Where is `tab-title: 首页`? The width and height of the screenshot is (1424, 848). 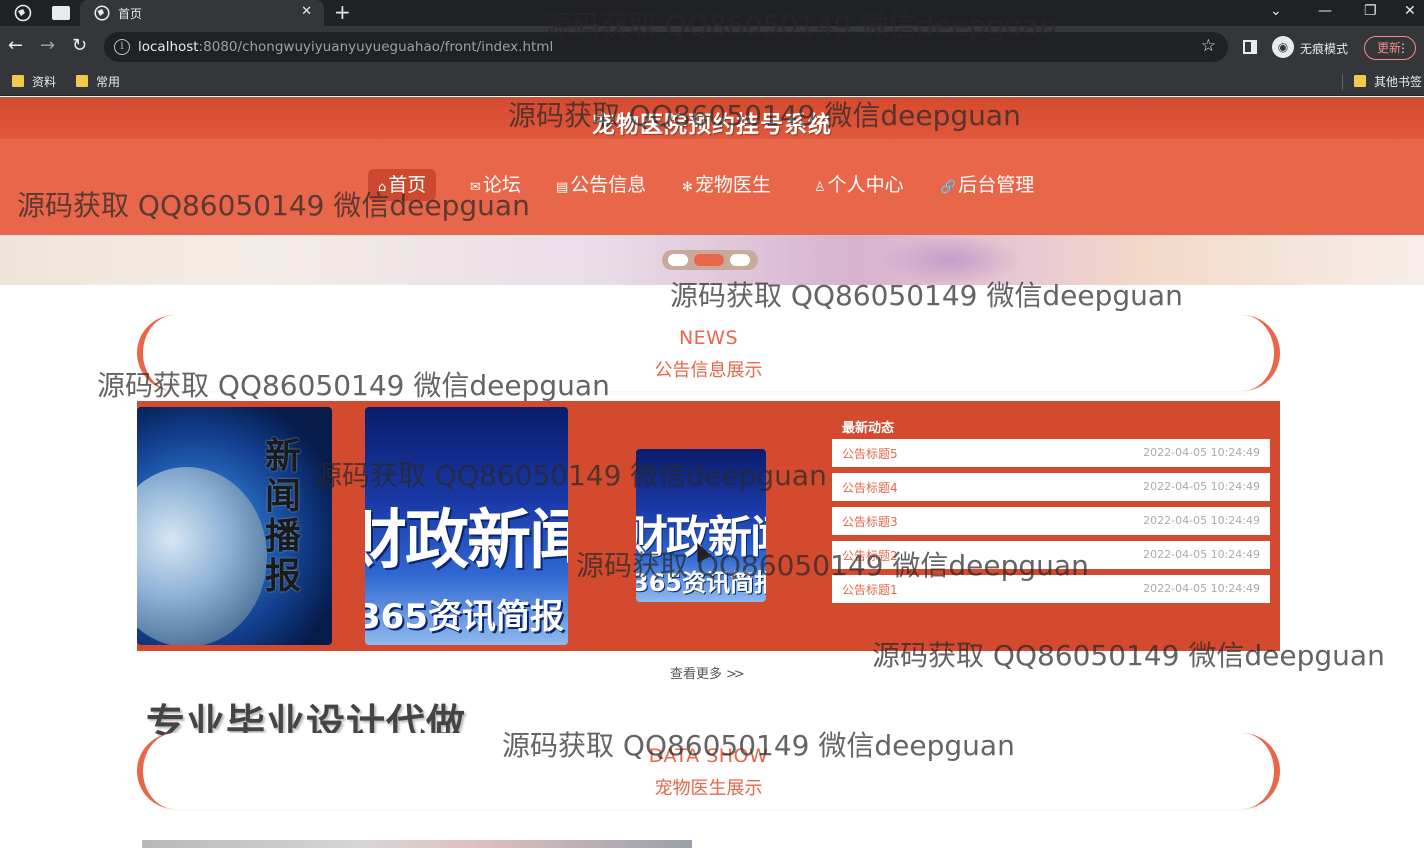
tab-title: 首页 is located at coordinates (130, 14).